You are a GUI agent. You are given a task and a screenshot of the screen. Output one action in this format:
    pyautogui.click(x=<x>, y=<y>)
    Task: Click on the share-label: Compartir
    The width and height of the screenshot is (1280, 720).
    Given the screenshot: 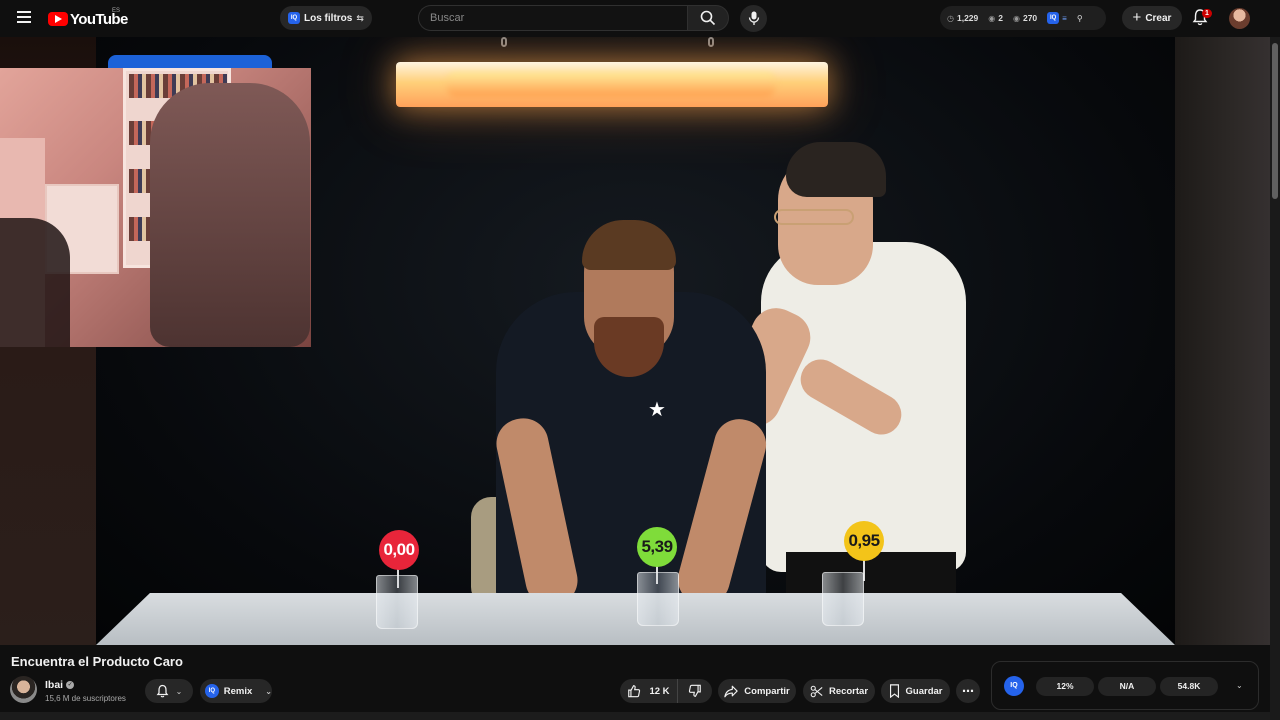 What is the action you would take?
    pyautogui.click(x=767, y=691)
    